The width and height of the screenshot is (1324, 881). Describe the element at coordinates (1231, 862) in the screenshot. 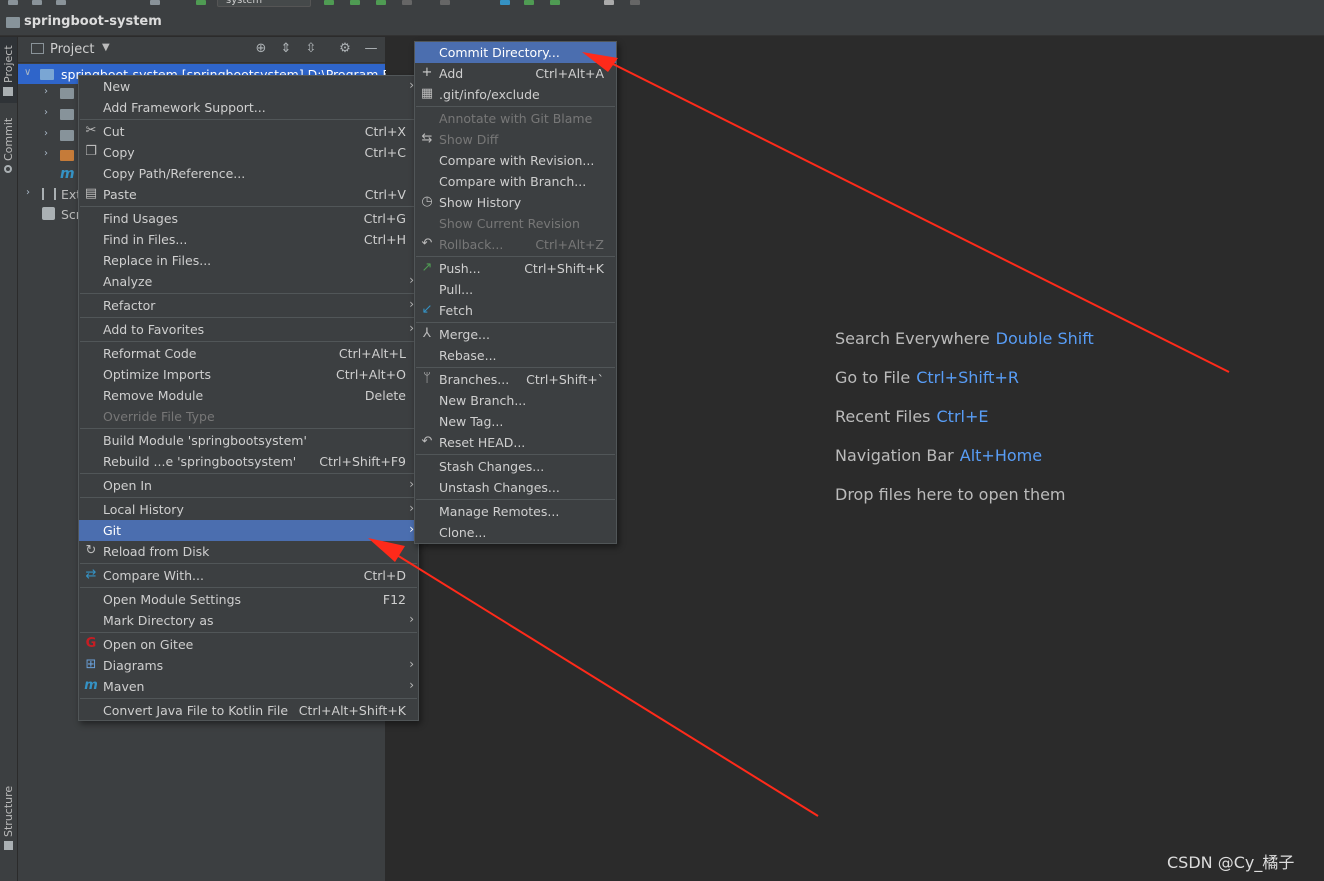

I see `watermark: CSDN @Cy_橘子` at that location.